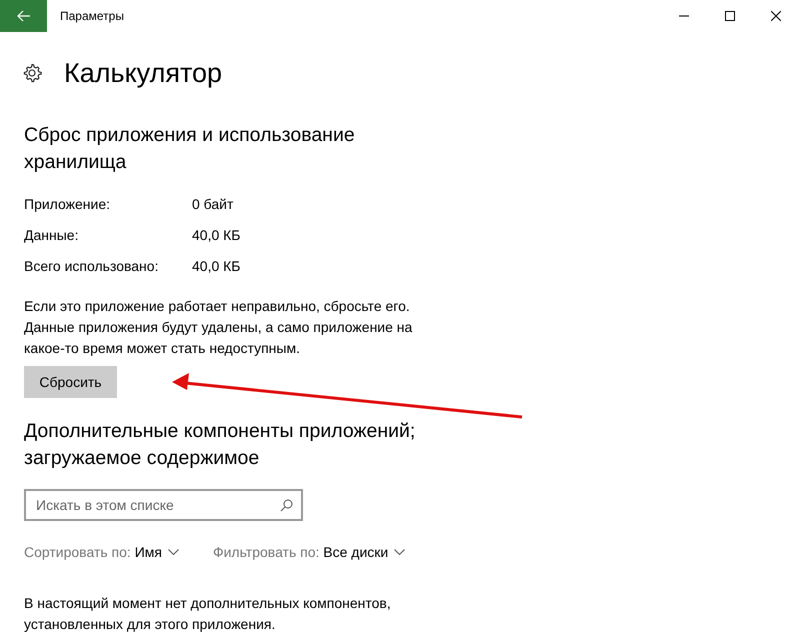 The image size is (799, 632). What do you see at coordinates (286, 505) in the screenshot?
I see `search-icon` at bounding box center [286, 505].